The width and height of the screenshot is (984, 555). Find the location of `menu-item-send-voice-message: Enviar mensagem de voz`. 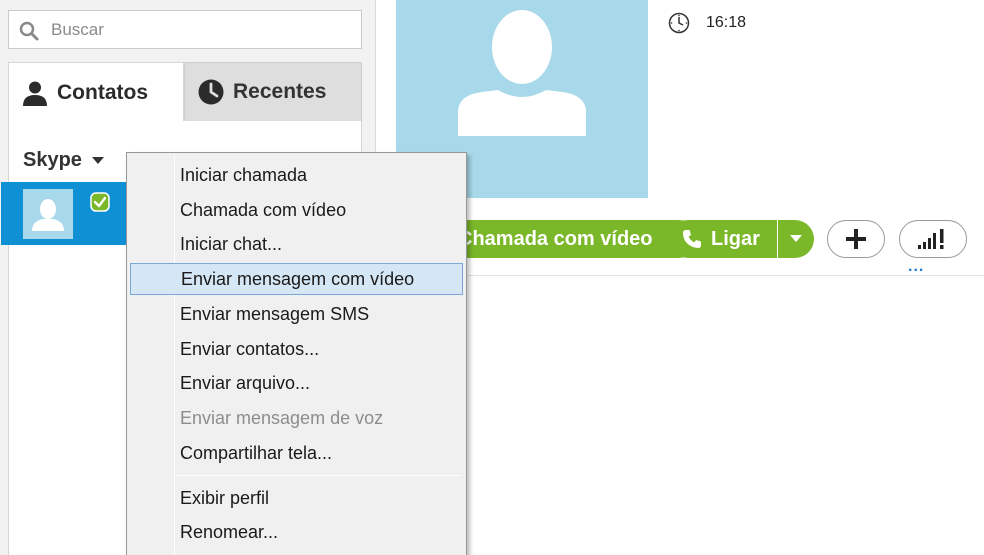

menu-item-send-voice-message: Enviar mensagem de voz is located at coordinates (282, 417).